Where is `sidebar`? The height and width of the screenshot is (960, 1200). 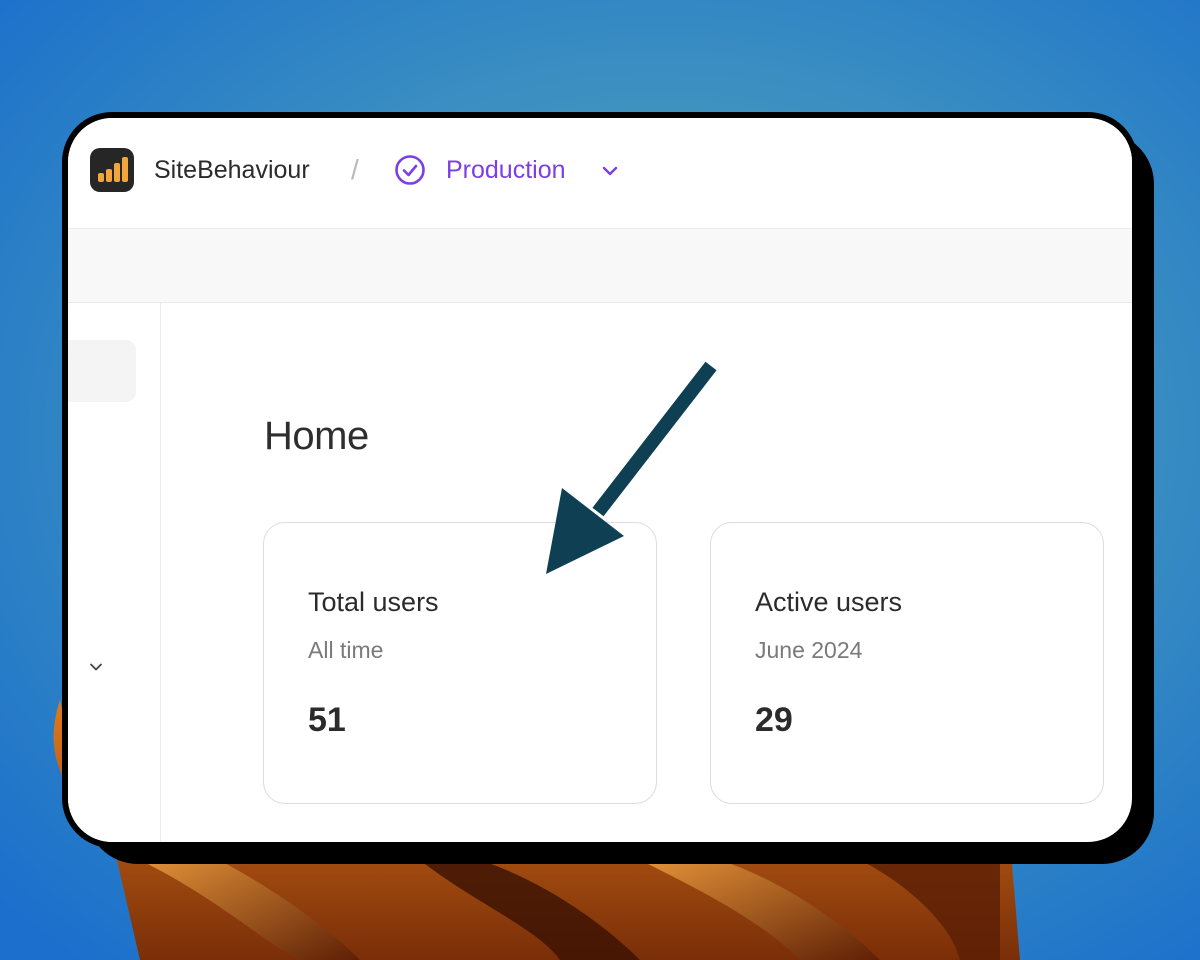
sidebar is located at coordinates (114, 572).